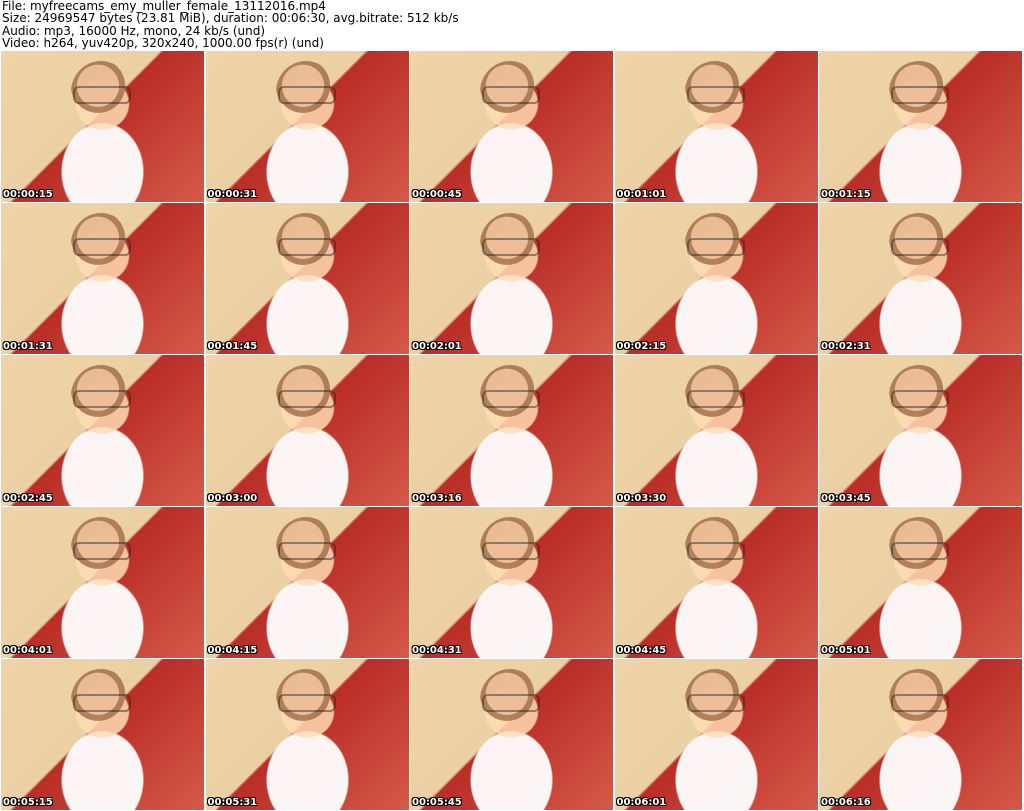 The width and height of the screenshot is (1024, 811). What do you see at coordinates (846, 498) in the screenshot?
I see `thumbnail-timestamp: 00:03:45` at bounding box center [846, 498].